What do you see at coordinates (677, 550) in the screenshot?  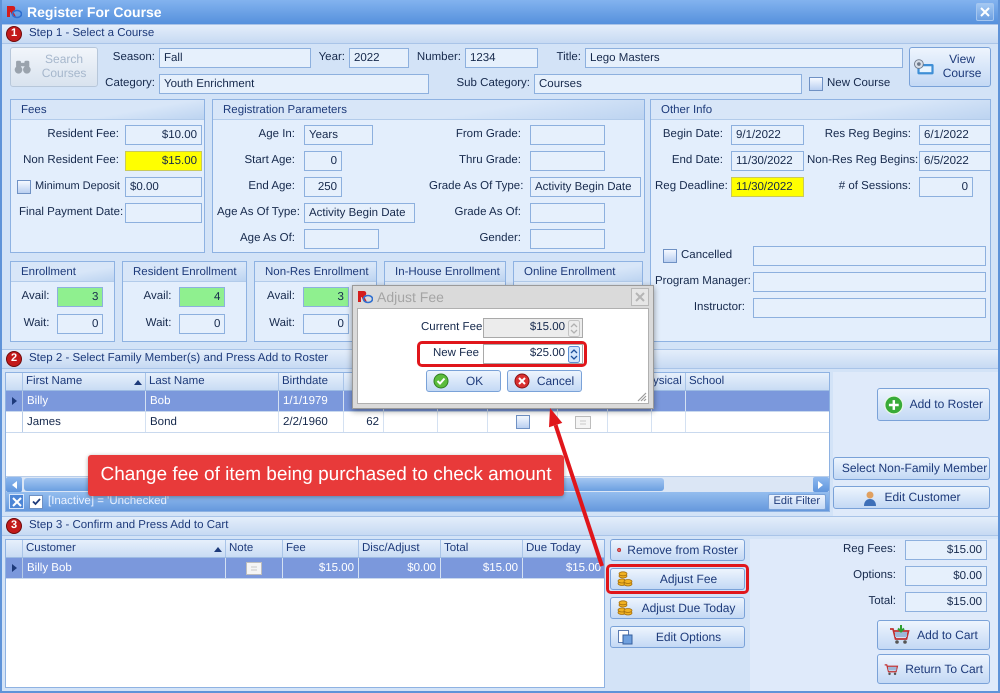 I see `remove-button: Remove from Roster` at bounding box center [677, 550].